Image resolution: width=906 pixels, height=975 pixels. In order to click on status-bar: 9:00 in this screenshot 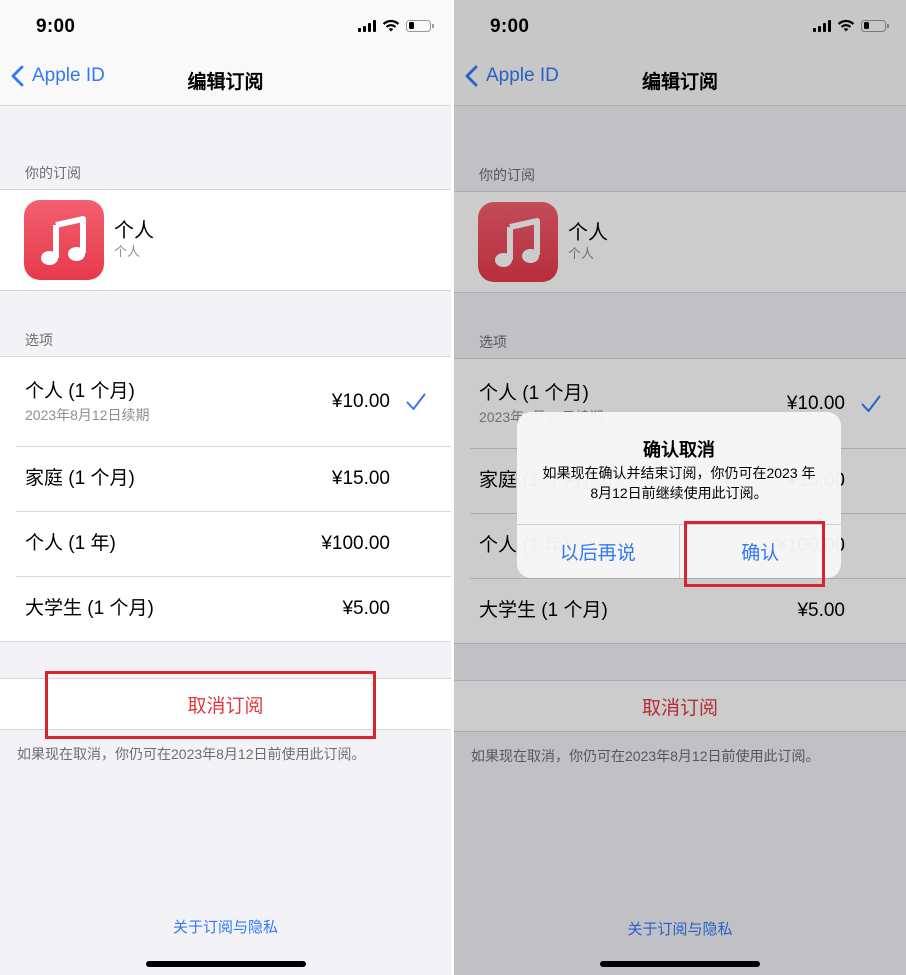, I will do `click(225, 26)`.